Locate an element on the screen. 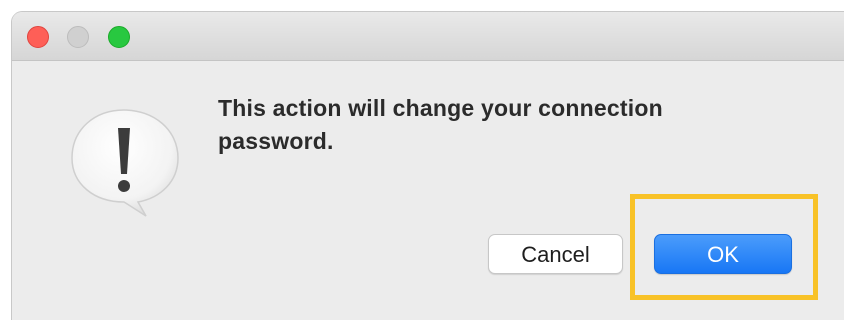 The height and width of the screenshot is (320, 844). ok-button: OK is located at coordinates (723, 254).